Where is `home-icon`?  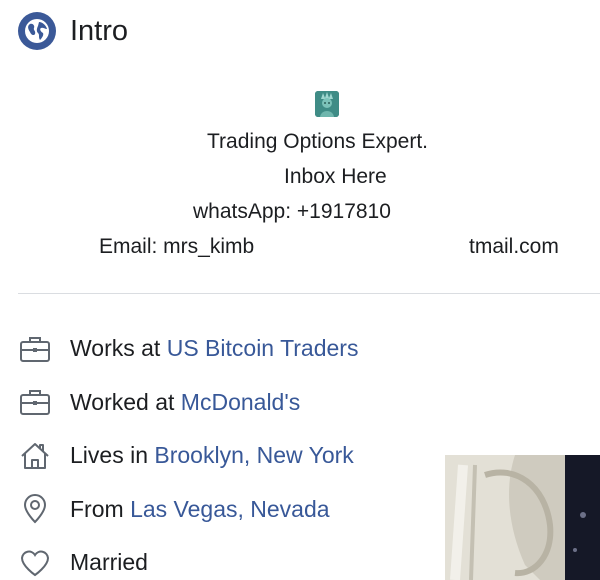 home-icon is located at coordinates (35, 456).